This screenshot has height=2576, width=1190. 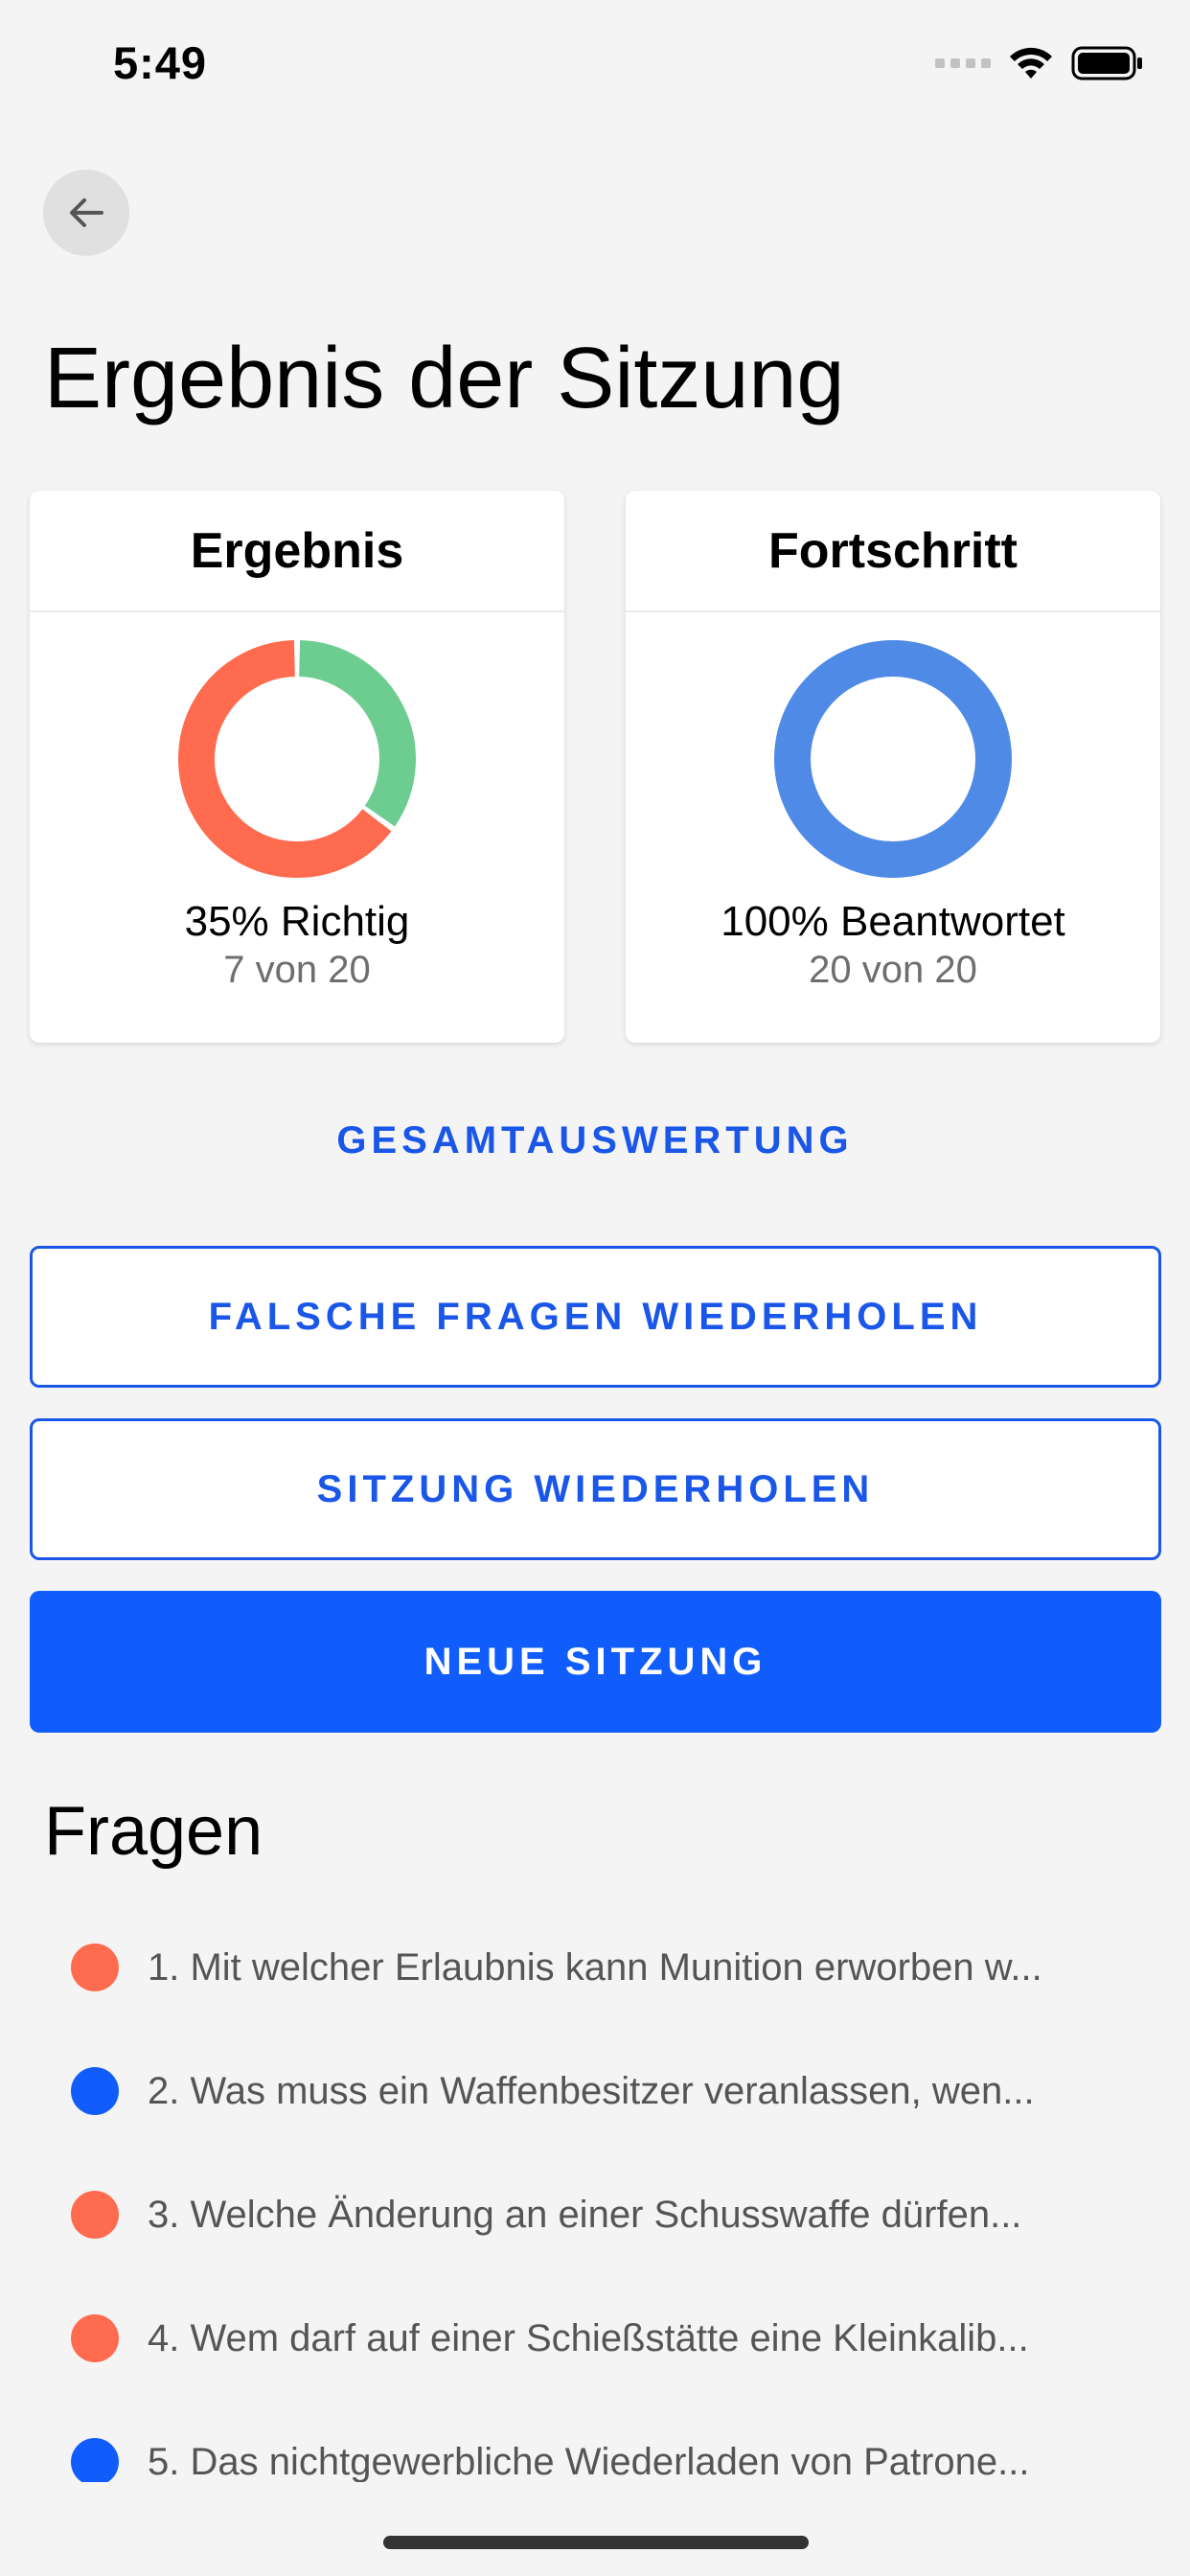 What do you see at coordinates (595, 67) in the screenshot?
I see `status-bar: 5:49` at bounding box center [595, 67].